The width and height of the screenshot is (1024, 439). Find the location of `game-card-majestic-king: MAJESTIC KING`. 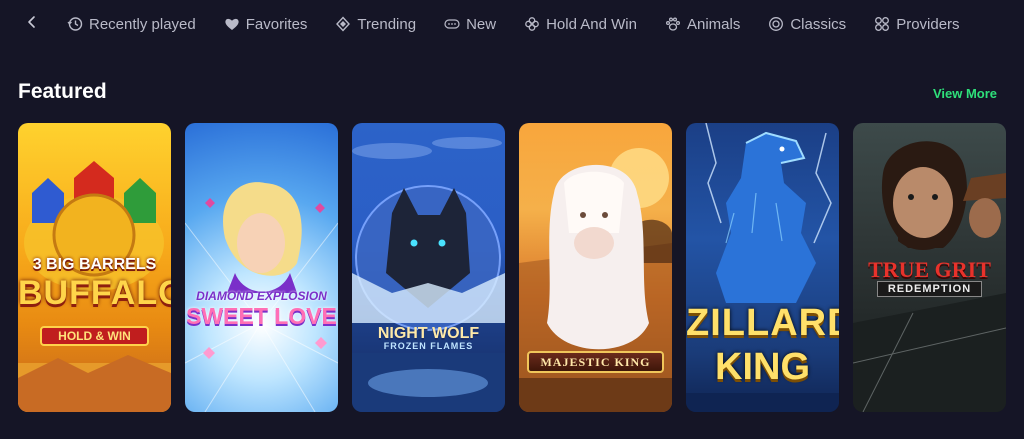

game-card-majestic-king: MAJESTIC KING is located at coordinates (595, 267).